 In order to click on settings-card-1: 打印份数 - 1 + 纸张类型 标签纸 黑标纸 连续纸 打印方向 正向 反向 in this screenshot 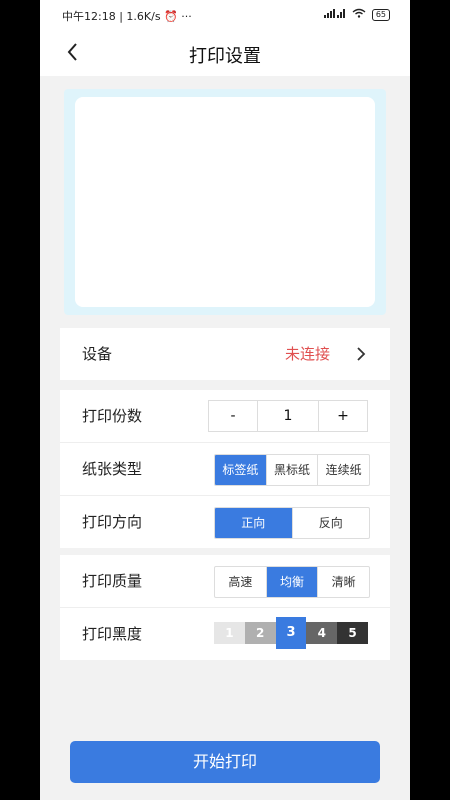, I will do `click(225, 469)`.